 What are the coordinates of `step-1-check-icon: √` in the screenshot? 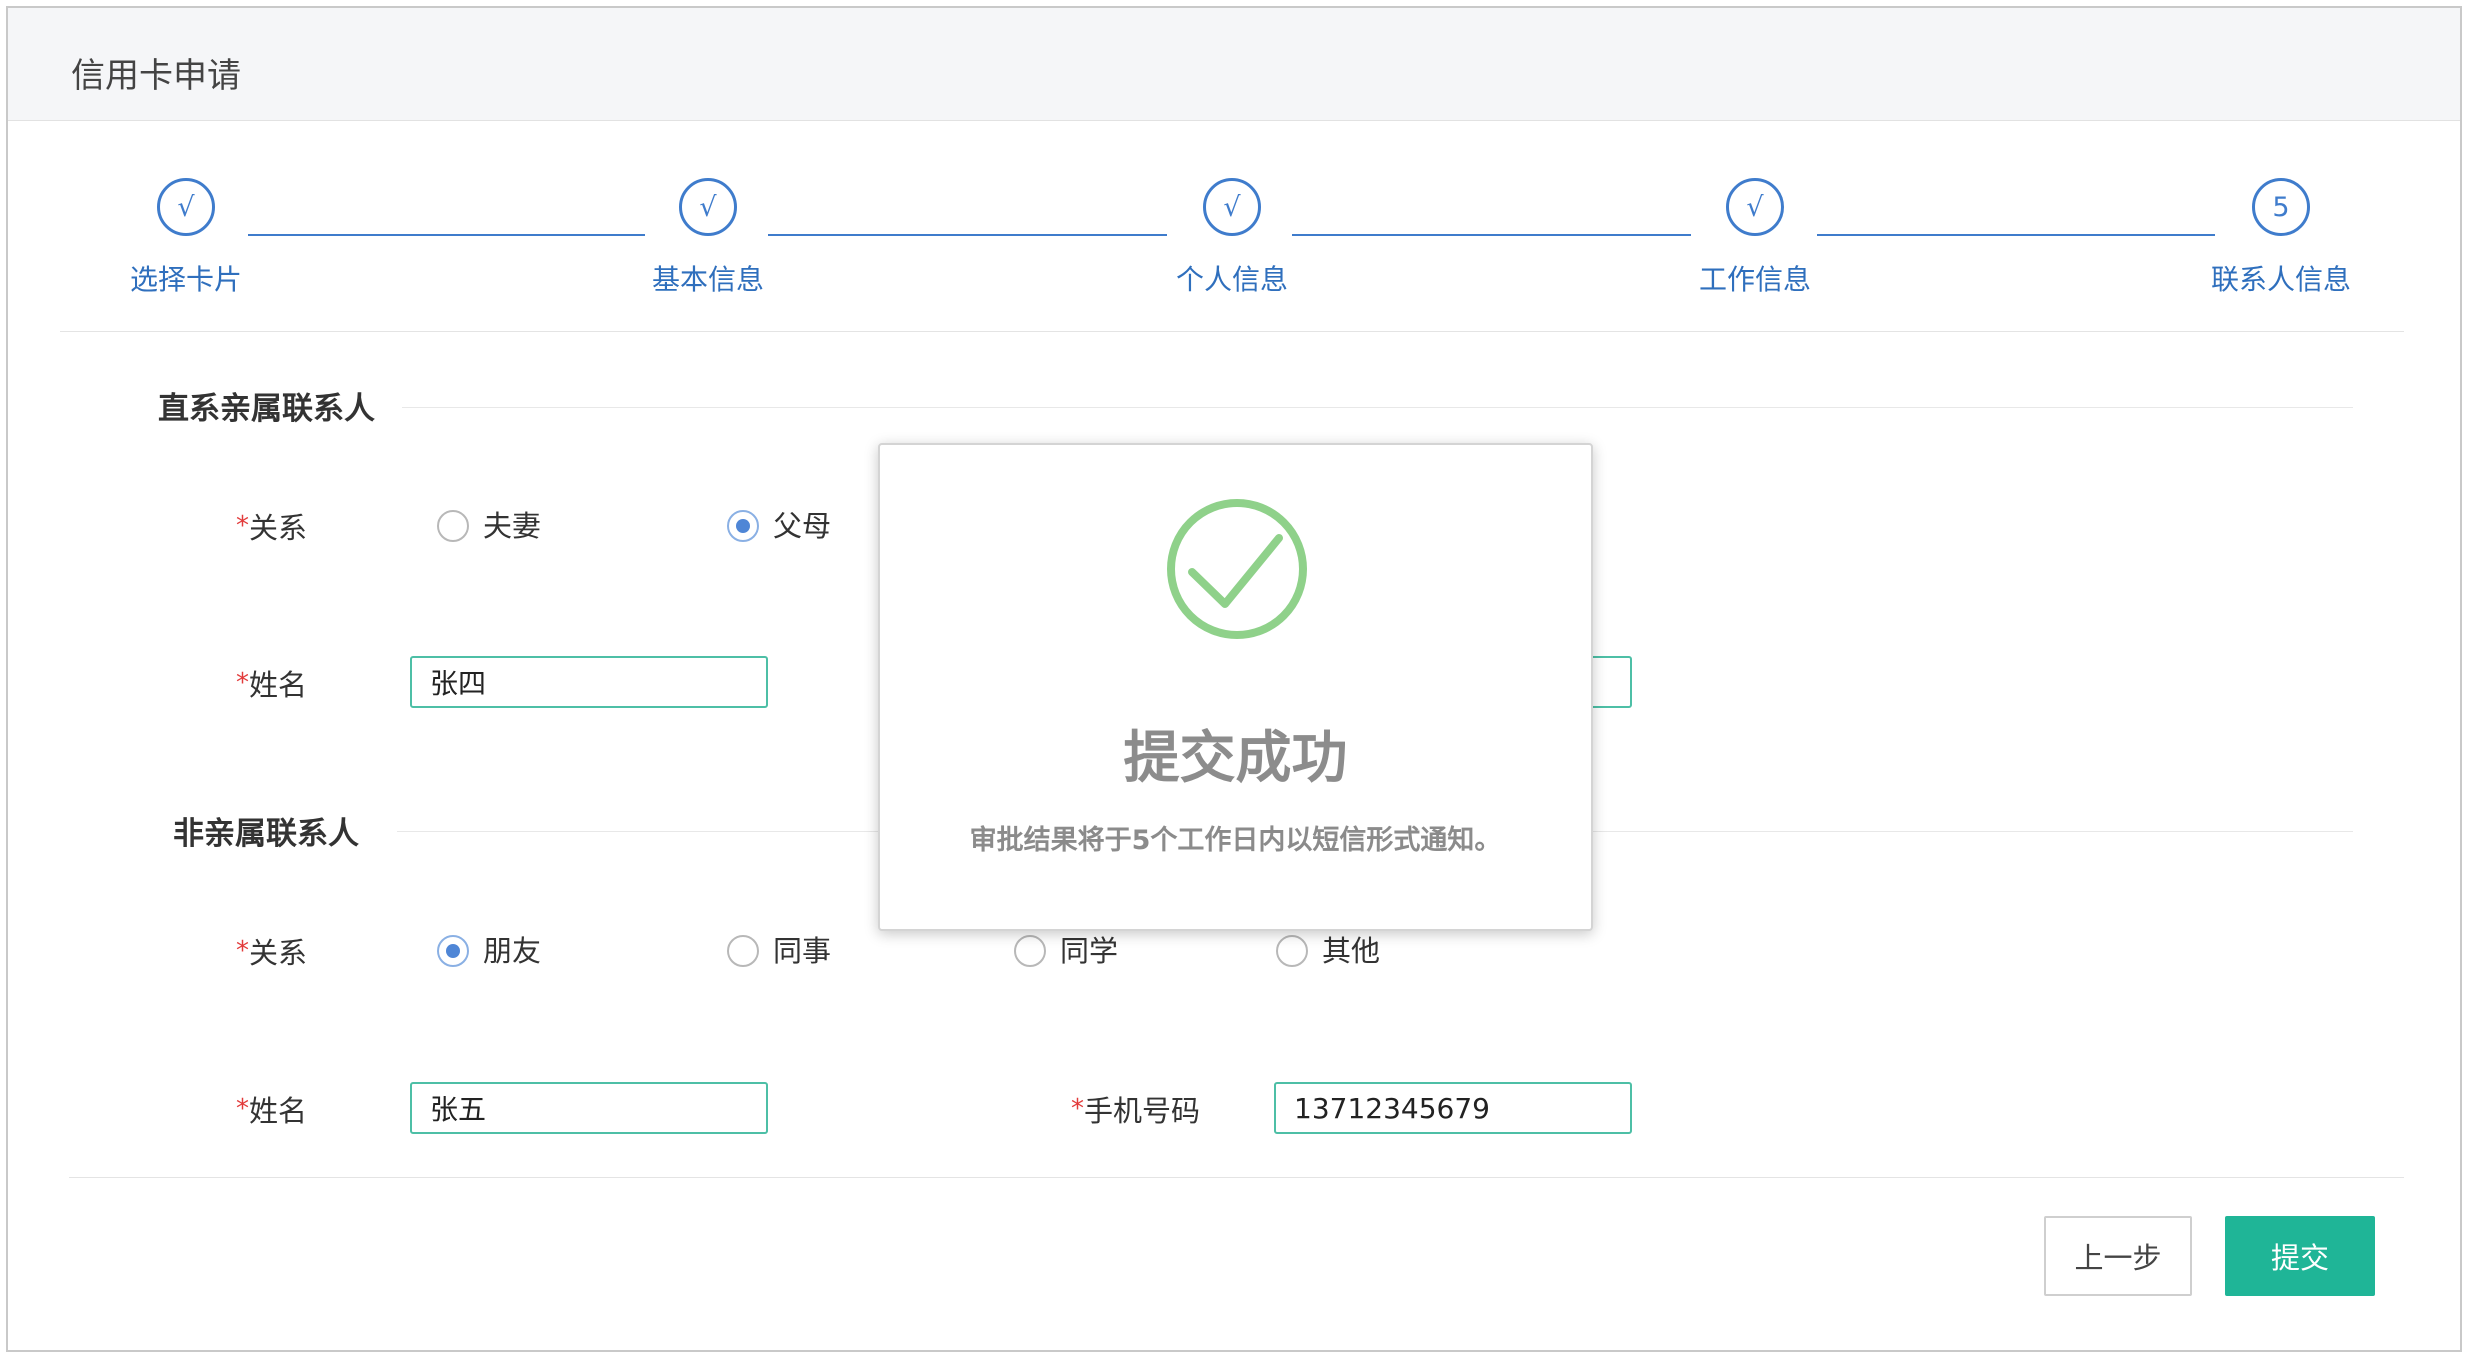 It's located at (186, 207).